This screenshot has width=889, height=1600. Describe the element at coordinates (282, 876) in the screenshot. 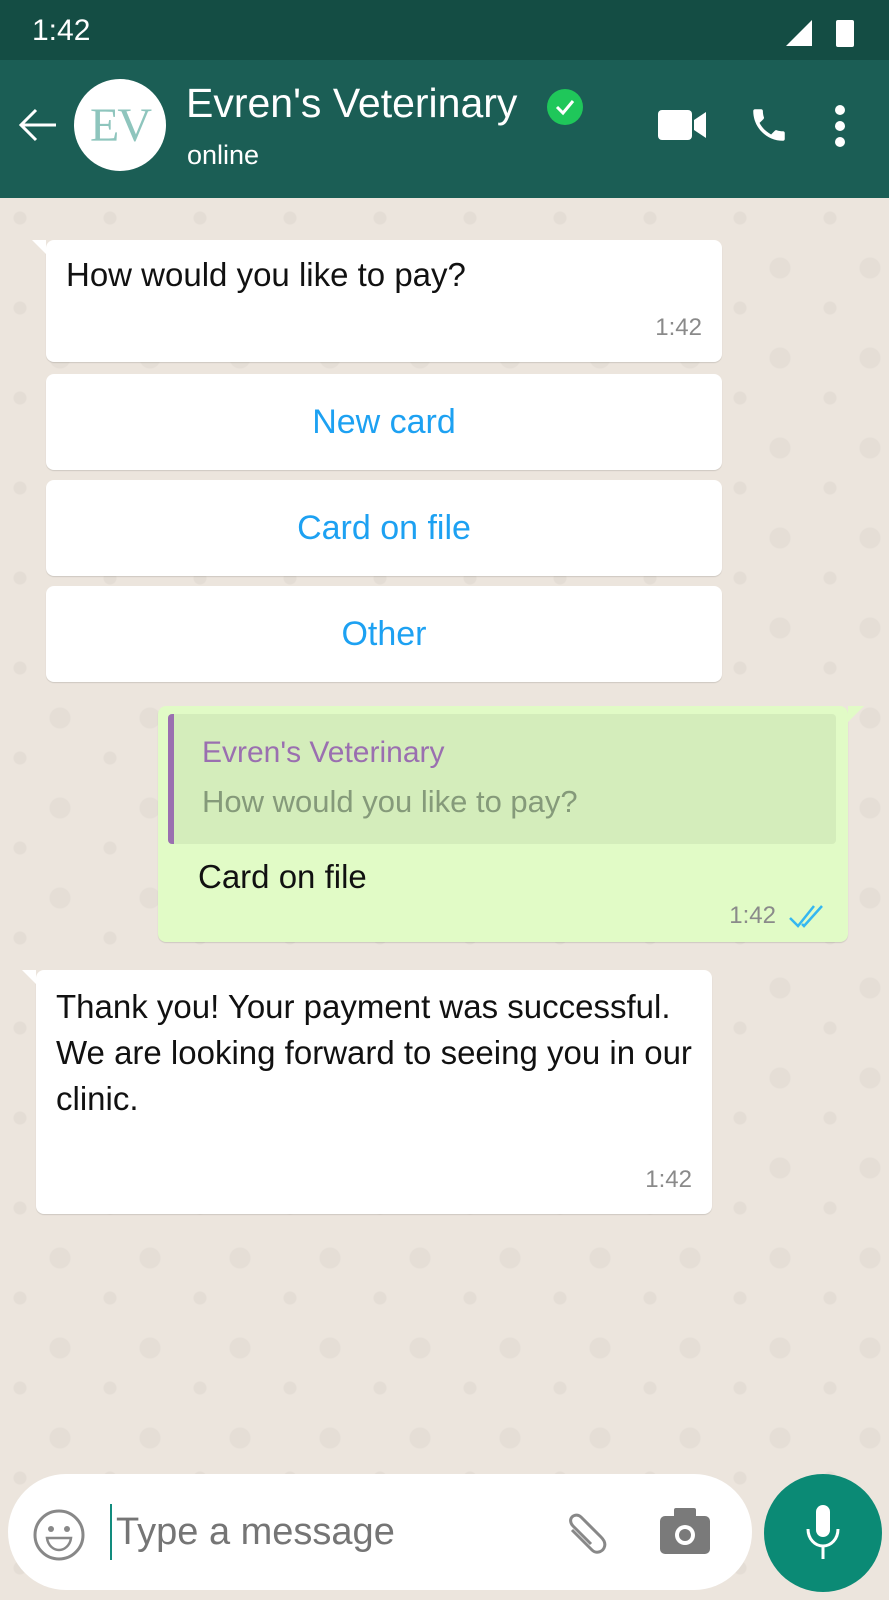

I see `message-text: Card on file` at that location.